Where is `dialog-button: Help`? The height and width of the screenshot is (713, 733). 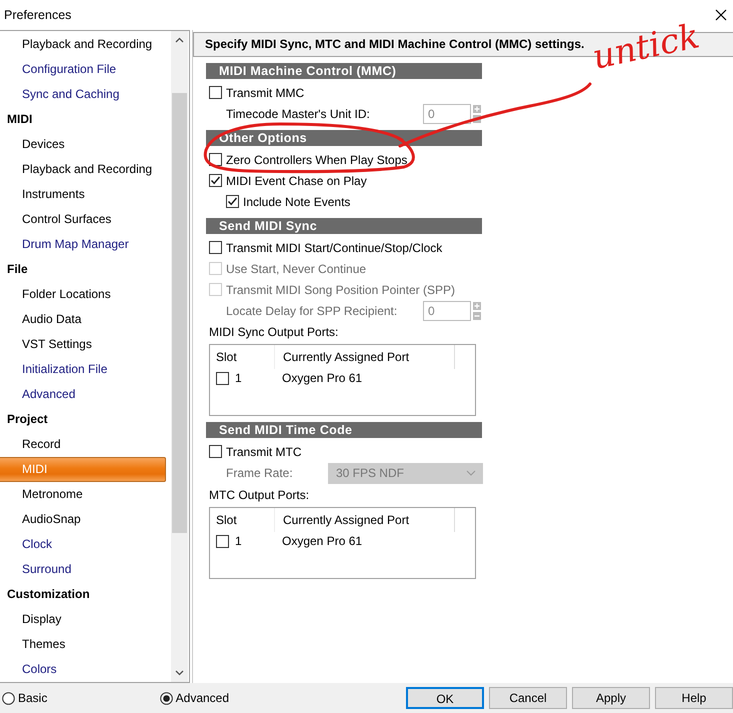
dialog-button: Help is located at coordinates (694, 698).